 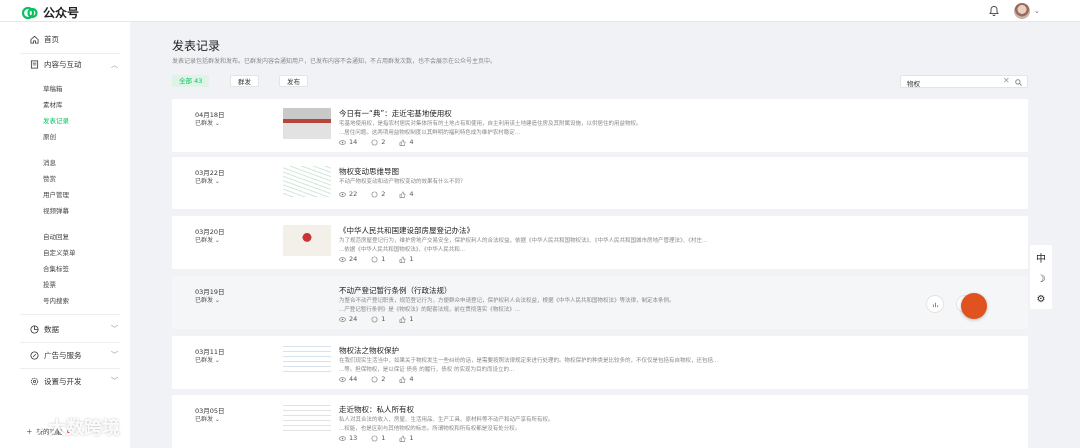 I want to click on search-icon, so click(x=1018, y=82).